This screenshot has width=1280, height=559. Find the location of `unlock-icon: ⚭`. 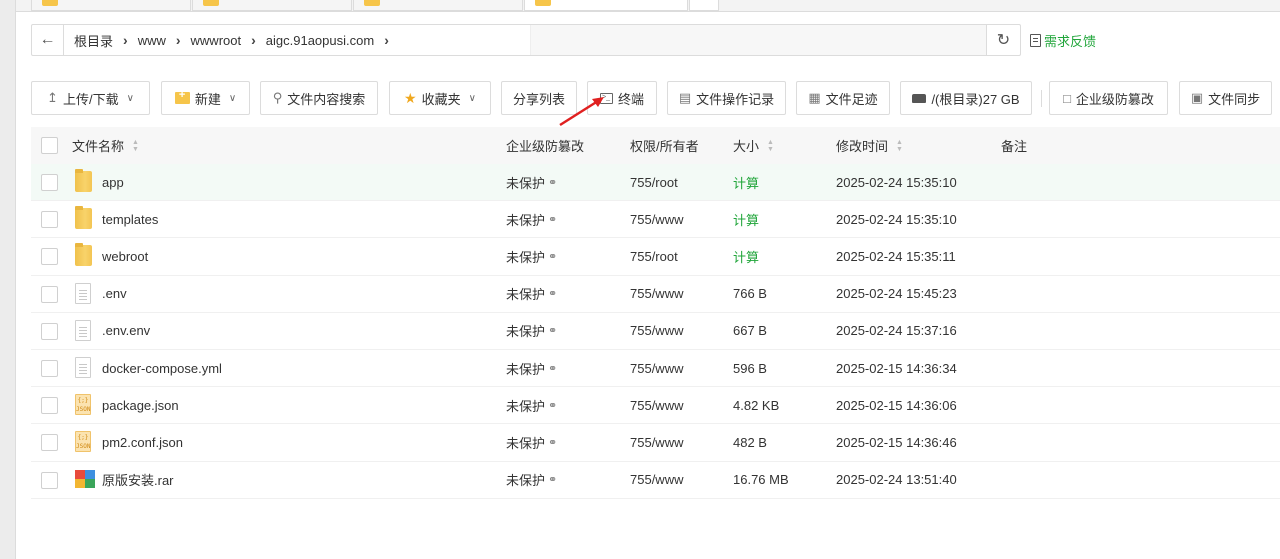

unlock-icon: ⚭ is located at coordinates (553, 294).